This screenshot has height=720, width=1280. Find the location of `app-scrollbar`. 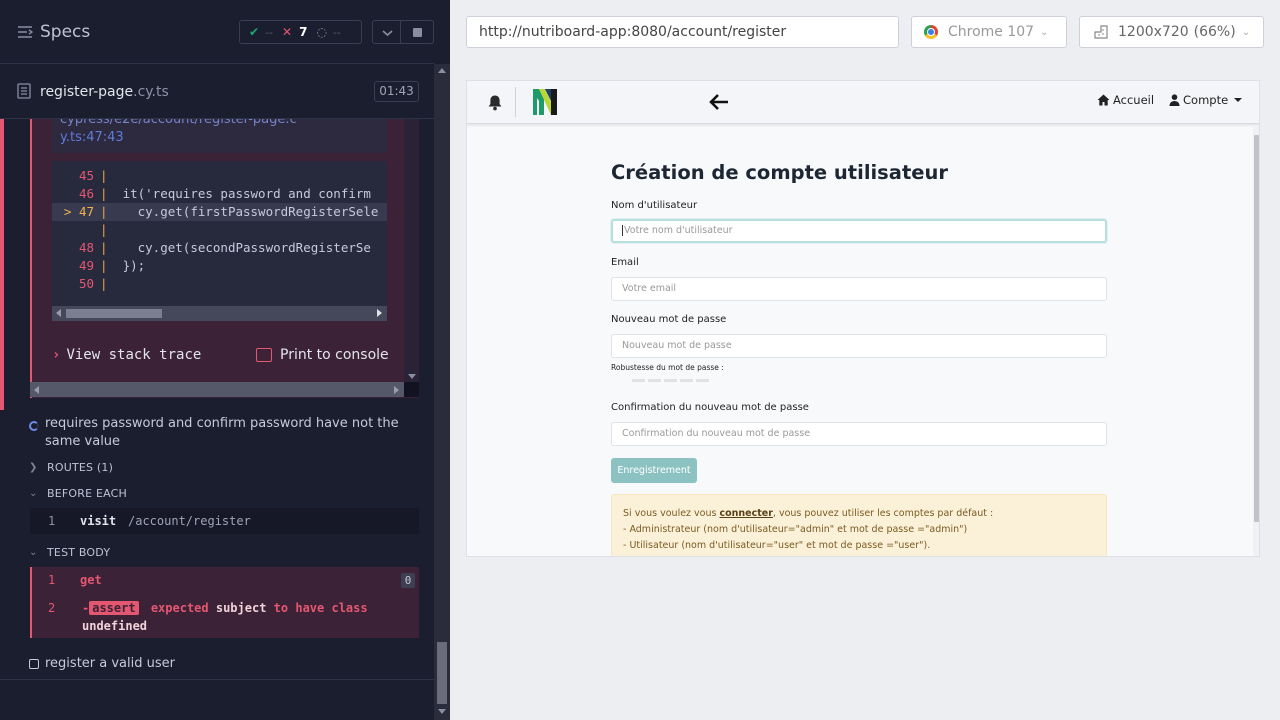

app-scrollbar is located at coordinates (1256, 340).